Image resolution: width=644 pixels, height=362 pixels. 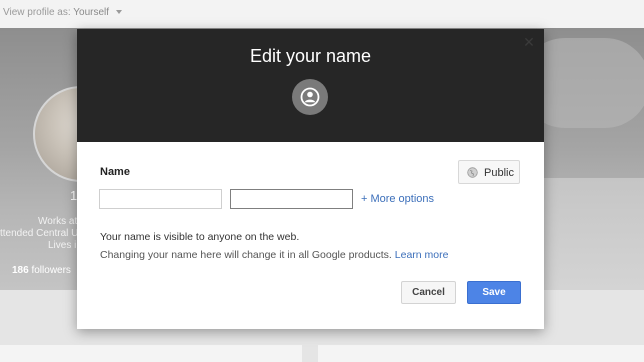 I want to click on profile-works-at: Works at, so click(x=58, y=221).